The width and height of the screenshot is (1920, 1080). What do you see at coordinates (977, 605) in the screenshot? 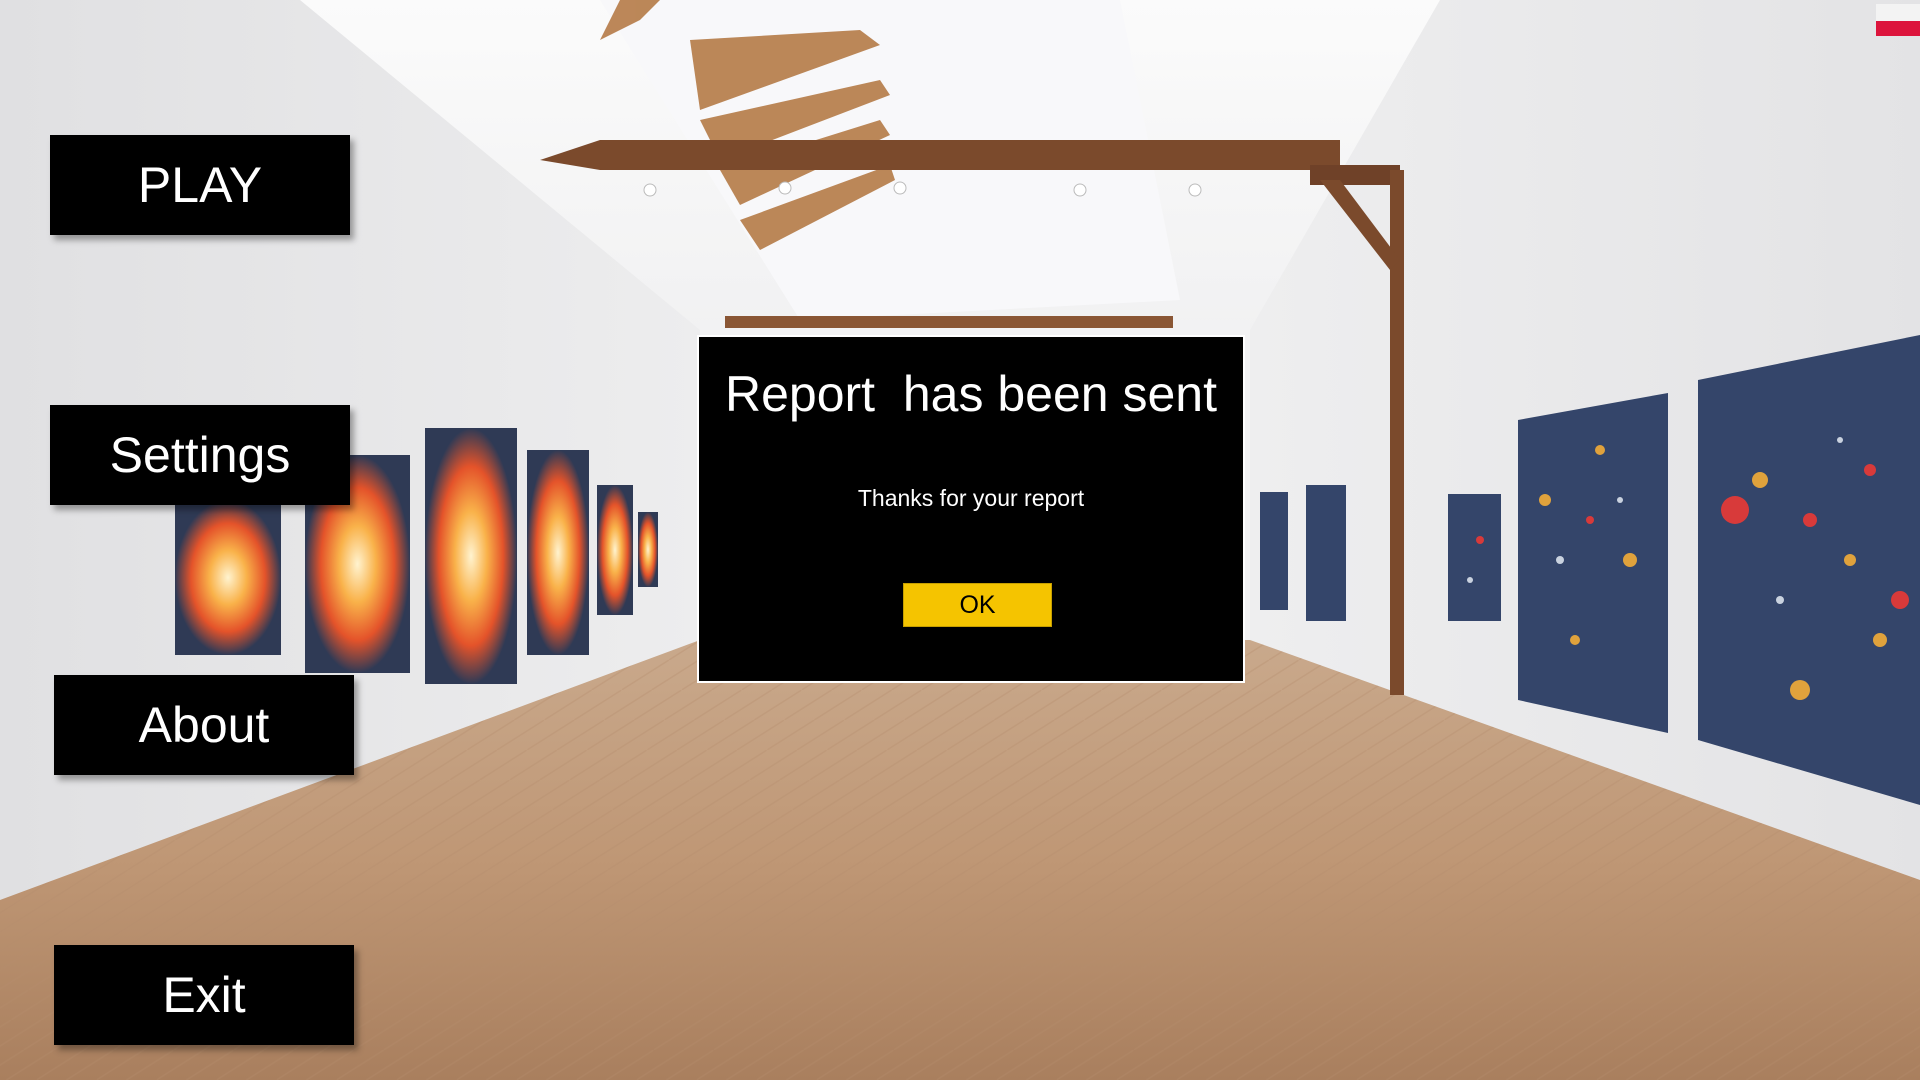
I see `ok-button: OK` at bounding box center [977, 605].